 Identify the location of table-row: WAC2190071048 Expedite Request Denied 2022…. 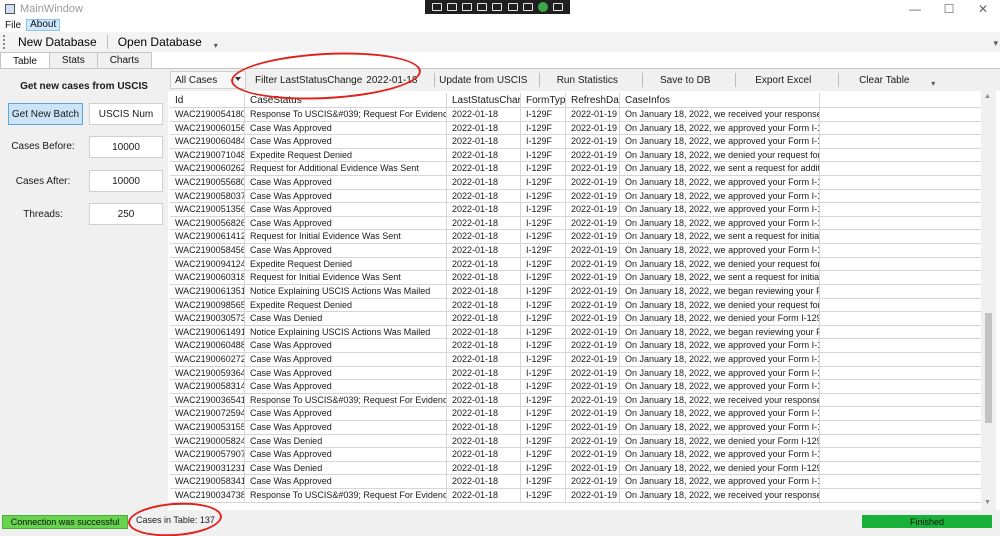
(575, 155).